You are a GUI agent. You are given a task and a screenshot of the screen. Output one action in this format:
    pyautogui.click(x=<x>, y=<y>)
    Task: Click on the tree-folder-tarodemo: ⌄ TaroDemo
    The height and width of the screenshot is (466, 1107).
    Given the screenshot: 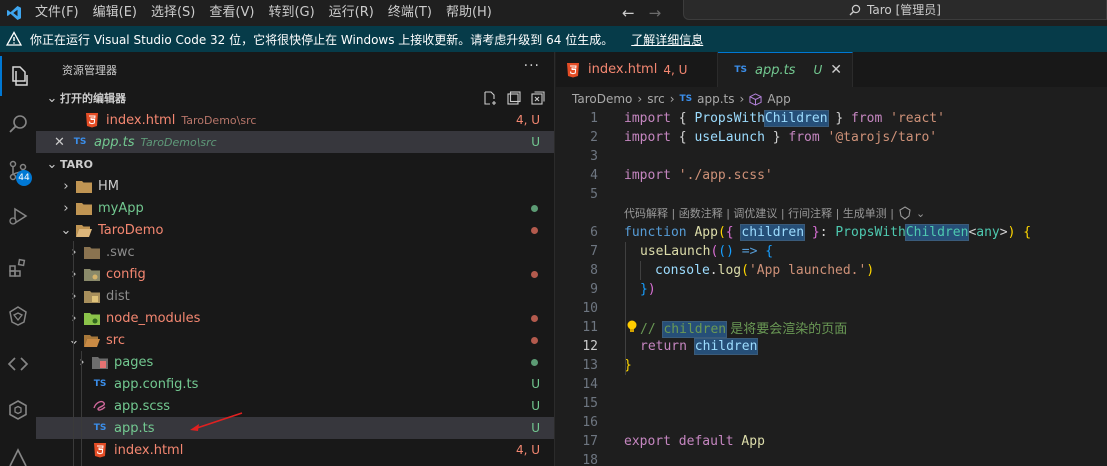 What is the action you would take?
    pyautogui.click(x=295, y=230)
    